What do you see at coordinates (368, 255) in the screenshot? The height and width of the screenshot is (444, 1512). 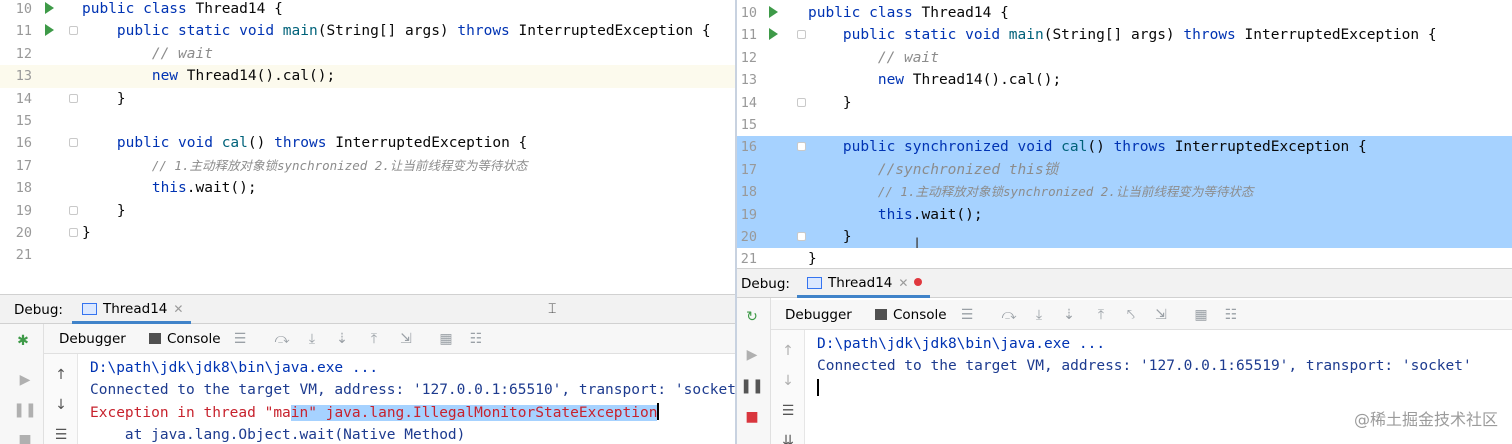 I see `code-line: 21` at bounding box center [368, 255].